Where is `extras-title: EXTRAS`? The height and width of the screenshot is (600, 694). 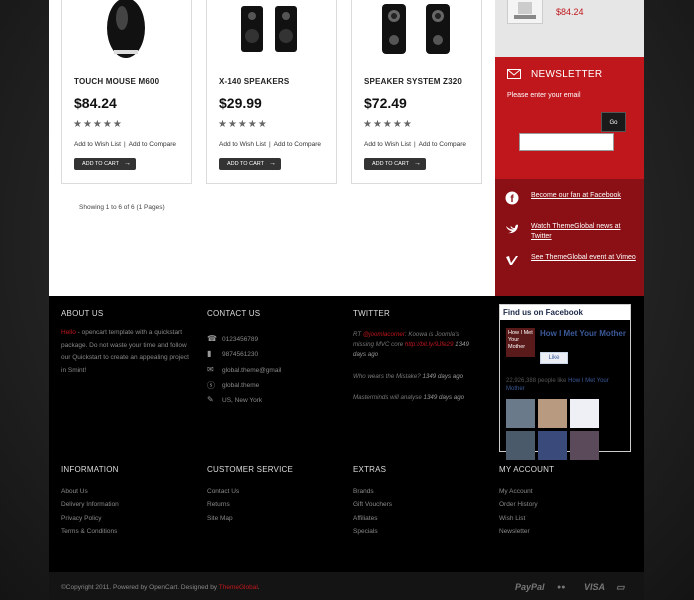
extras-title: EXTRAS is located at coordinates (370, 469).